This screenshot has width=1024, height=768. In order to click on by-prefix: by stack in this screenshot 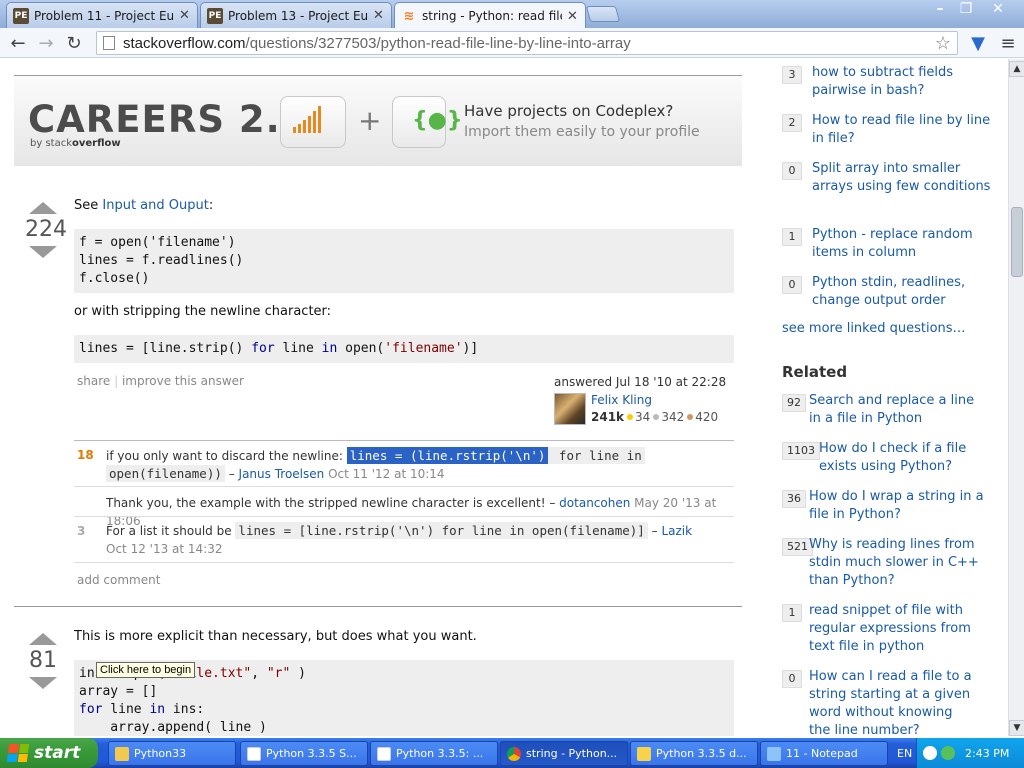, I will do `click(51, 143)`.